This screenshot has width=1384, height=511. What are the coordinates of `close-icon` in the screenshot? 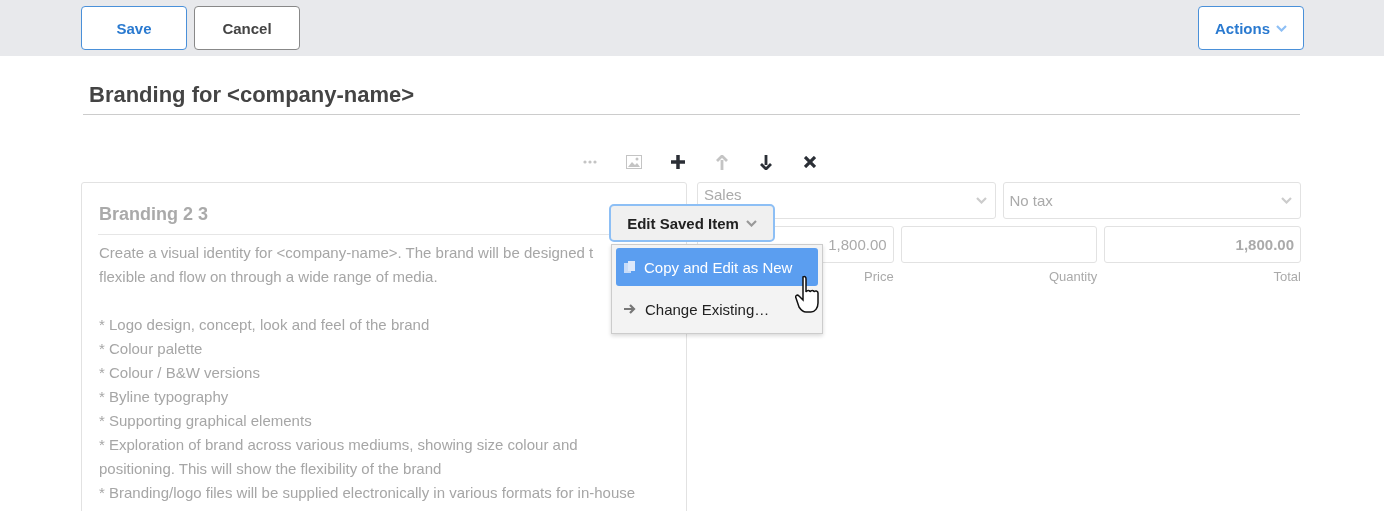 It's located at (810, 162).